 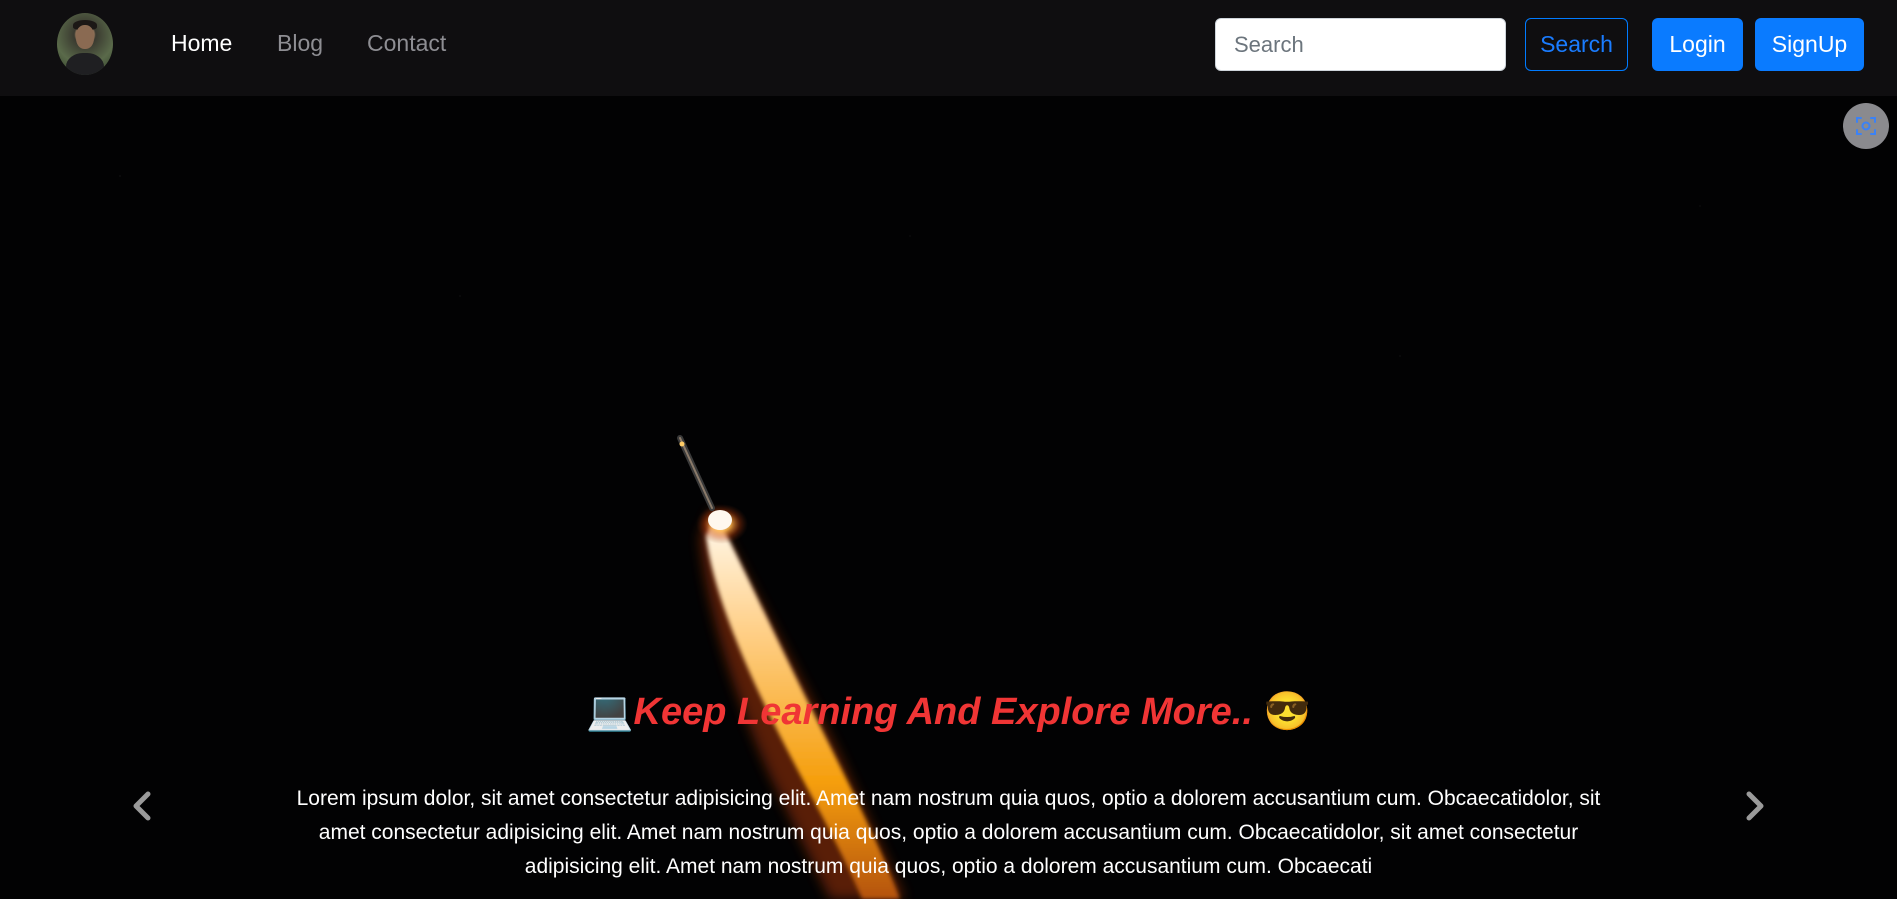 What do you see at coordinates (610, 712) in the screenshot?
I see `laptop-emoji: 💻` at bounding box center [610, 712].